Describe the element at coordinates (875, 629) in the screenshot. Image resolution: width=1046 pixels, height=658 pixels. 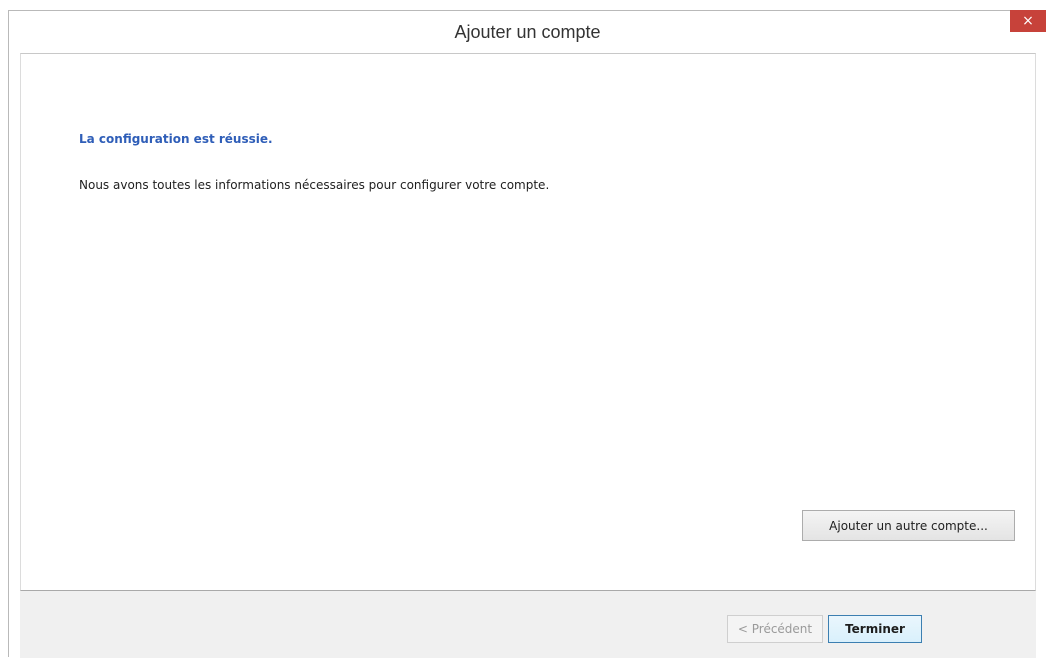
I see `finish-button: Terminer` at that location.